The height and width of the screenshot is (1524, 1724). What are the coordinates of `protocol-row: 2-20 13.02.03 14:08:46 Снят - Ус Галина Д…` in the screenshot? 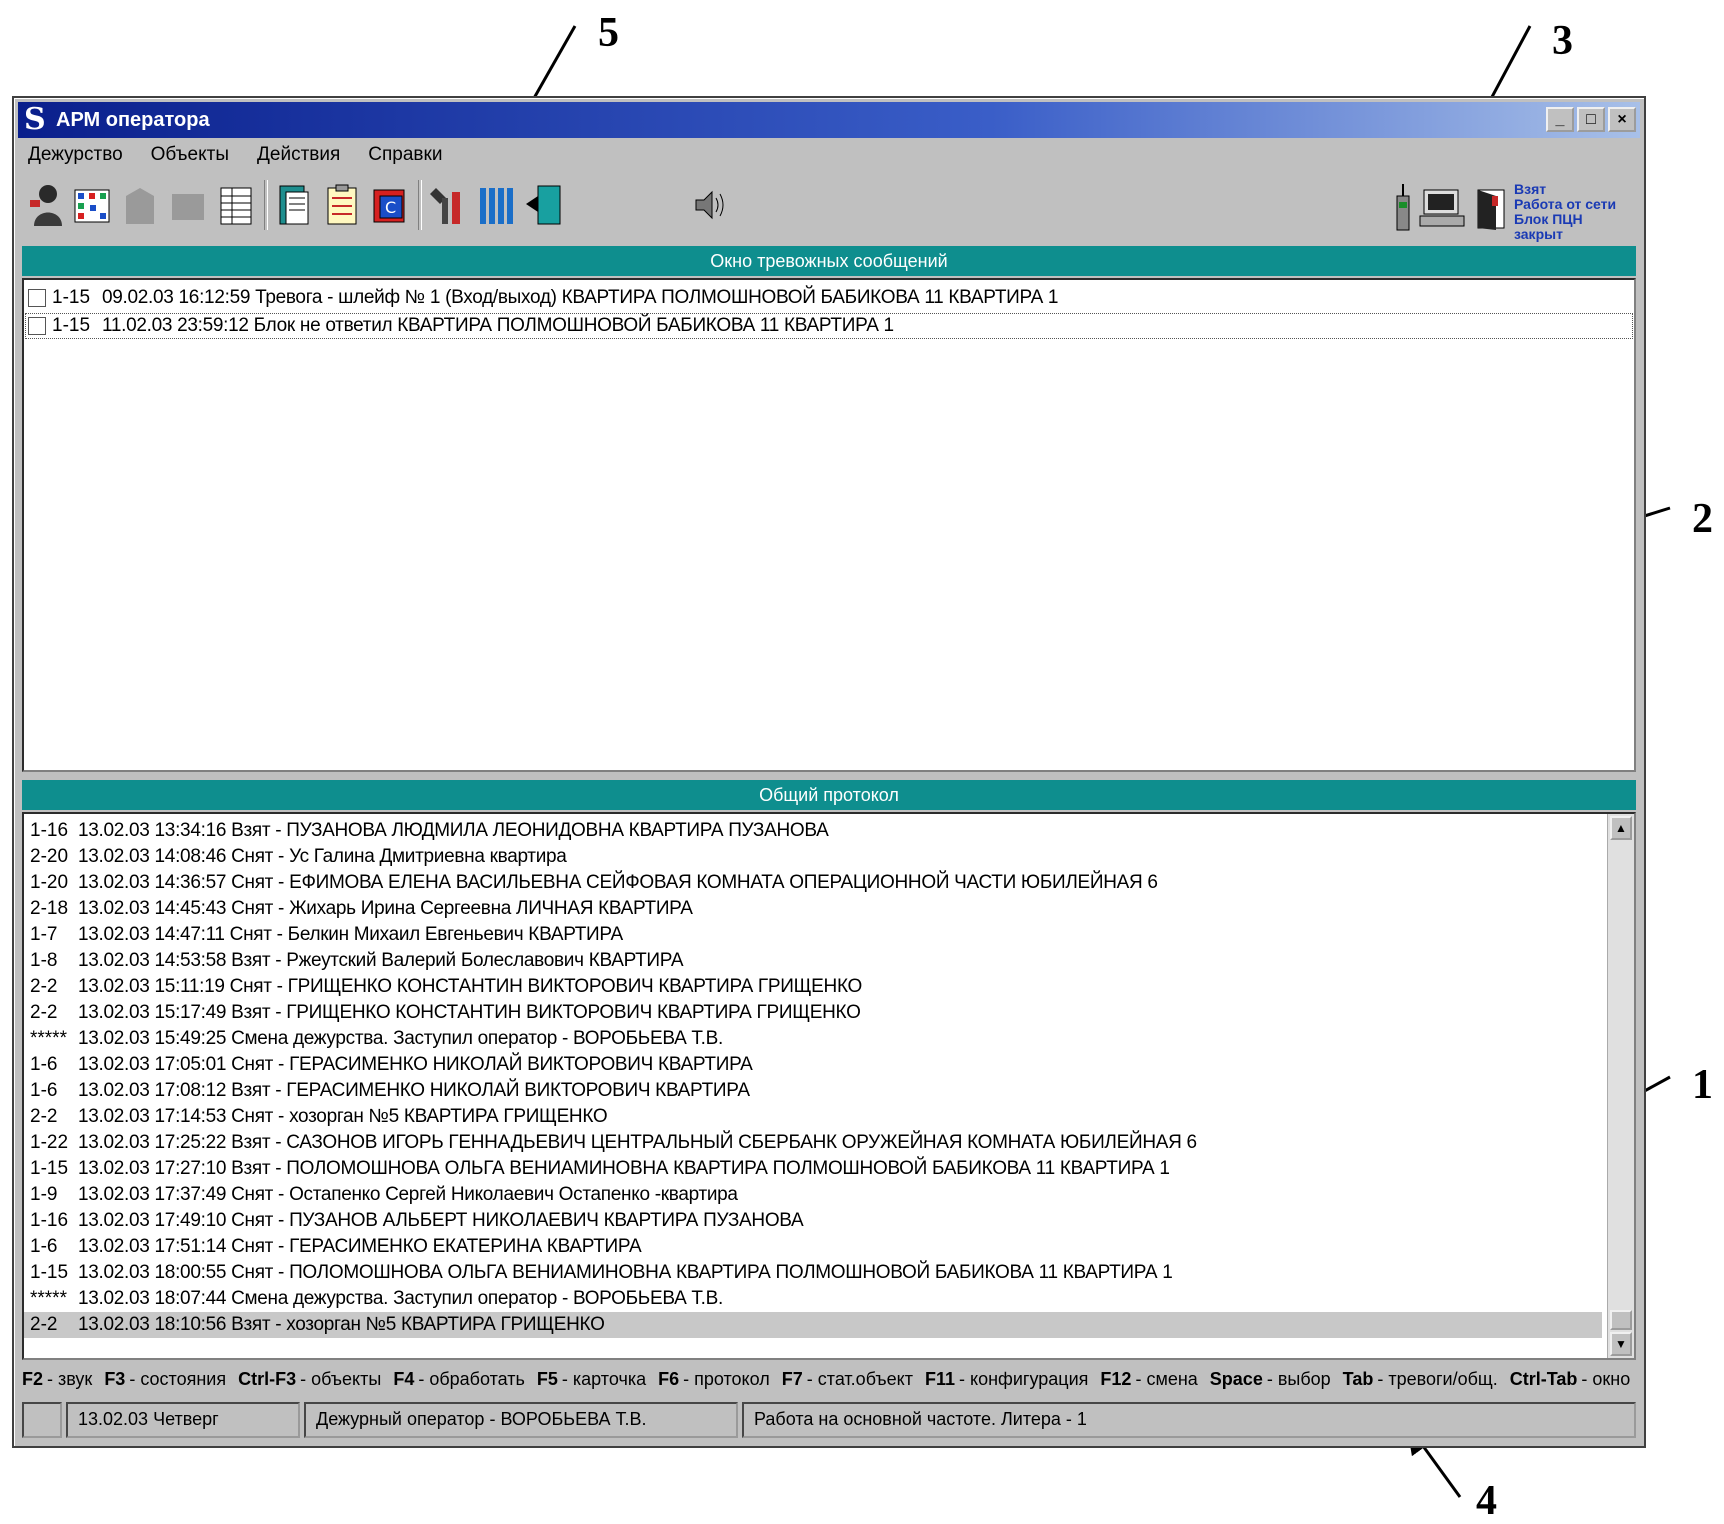 It's located at (813, 857).